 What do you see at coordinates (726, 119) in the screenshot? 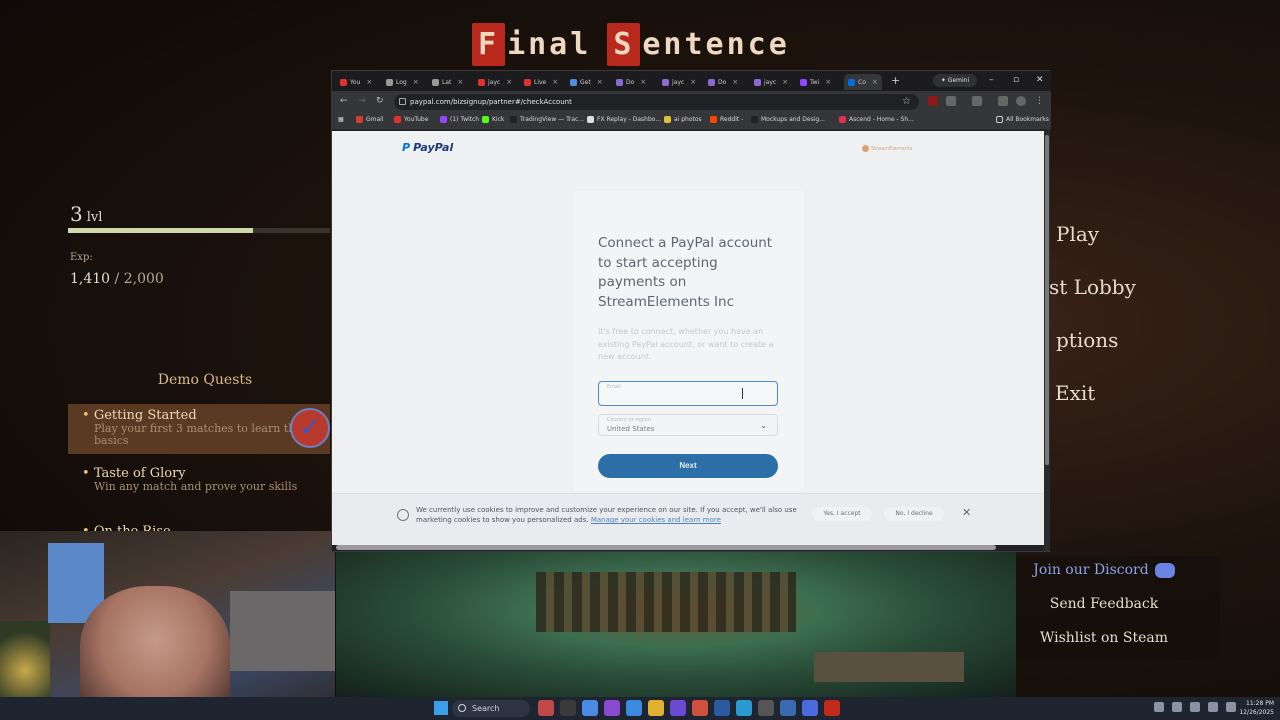
I see `bookmark-item: Reddit -` at bounding box center [726, 119].